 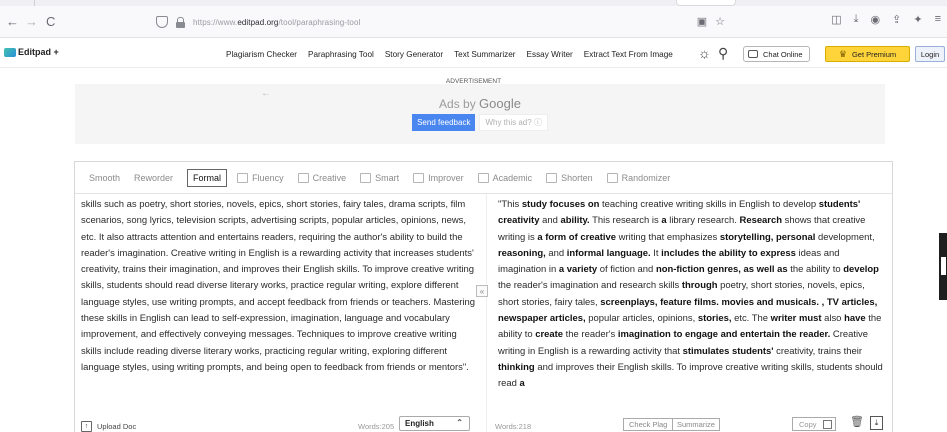 I want to click on trash-icon: 🗑, so click(x=857, y=421).